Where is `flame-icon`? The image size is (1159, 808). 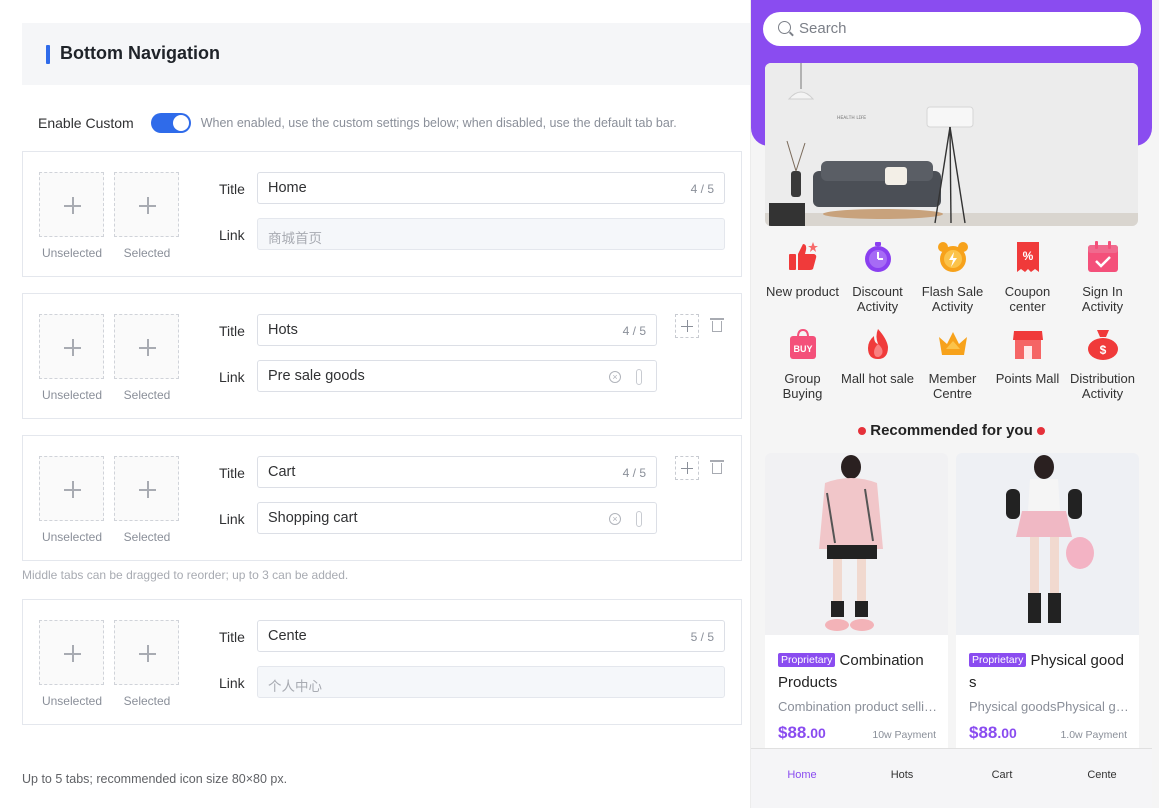
flame-icon is located at coordinates (878, 344).